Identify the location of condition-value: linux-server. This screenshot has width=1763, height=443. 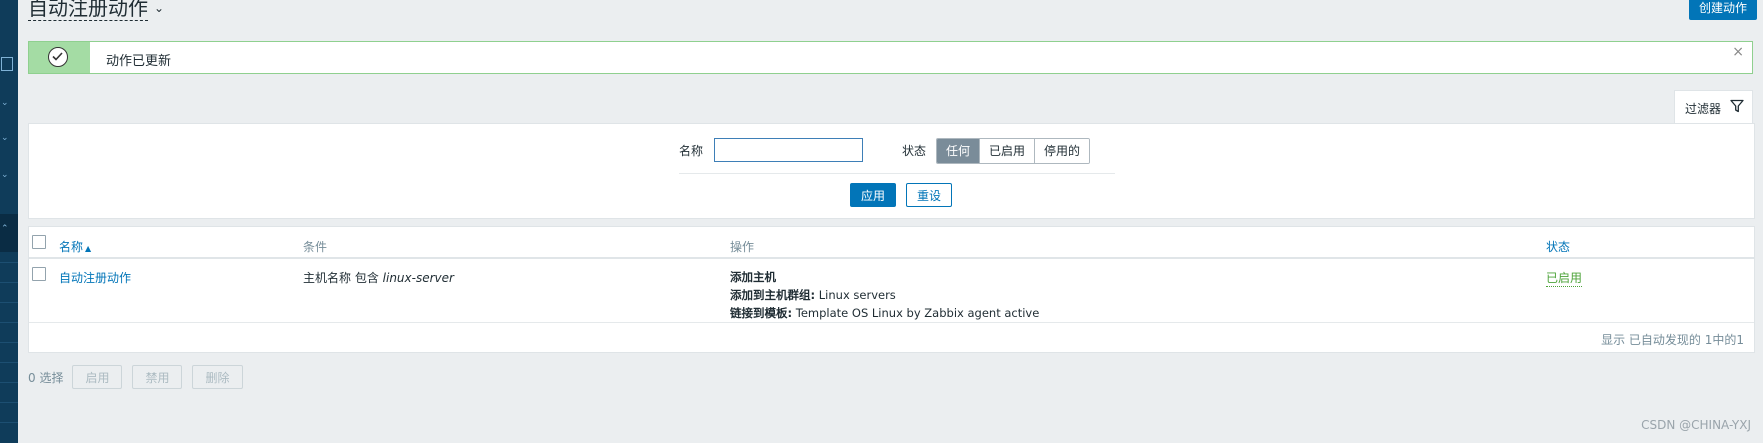
(418, 278).